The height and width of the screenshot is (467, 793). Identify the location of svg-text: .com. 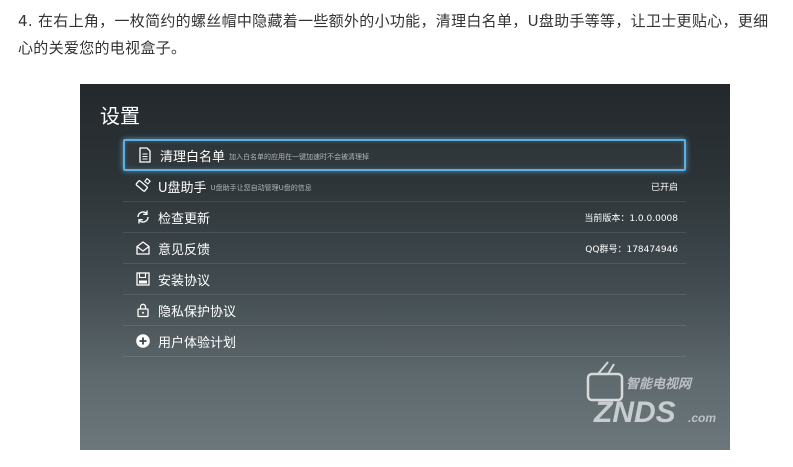
(702, 418).